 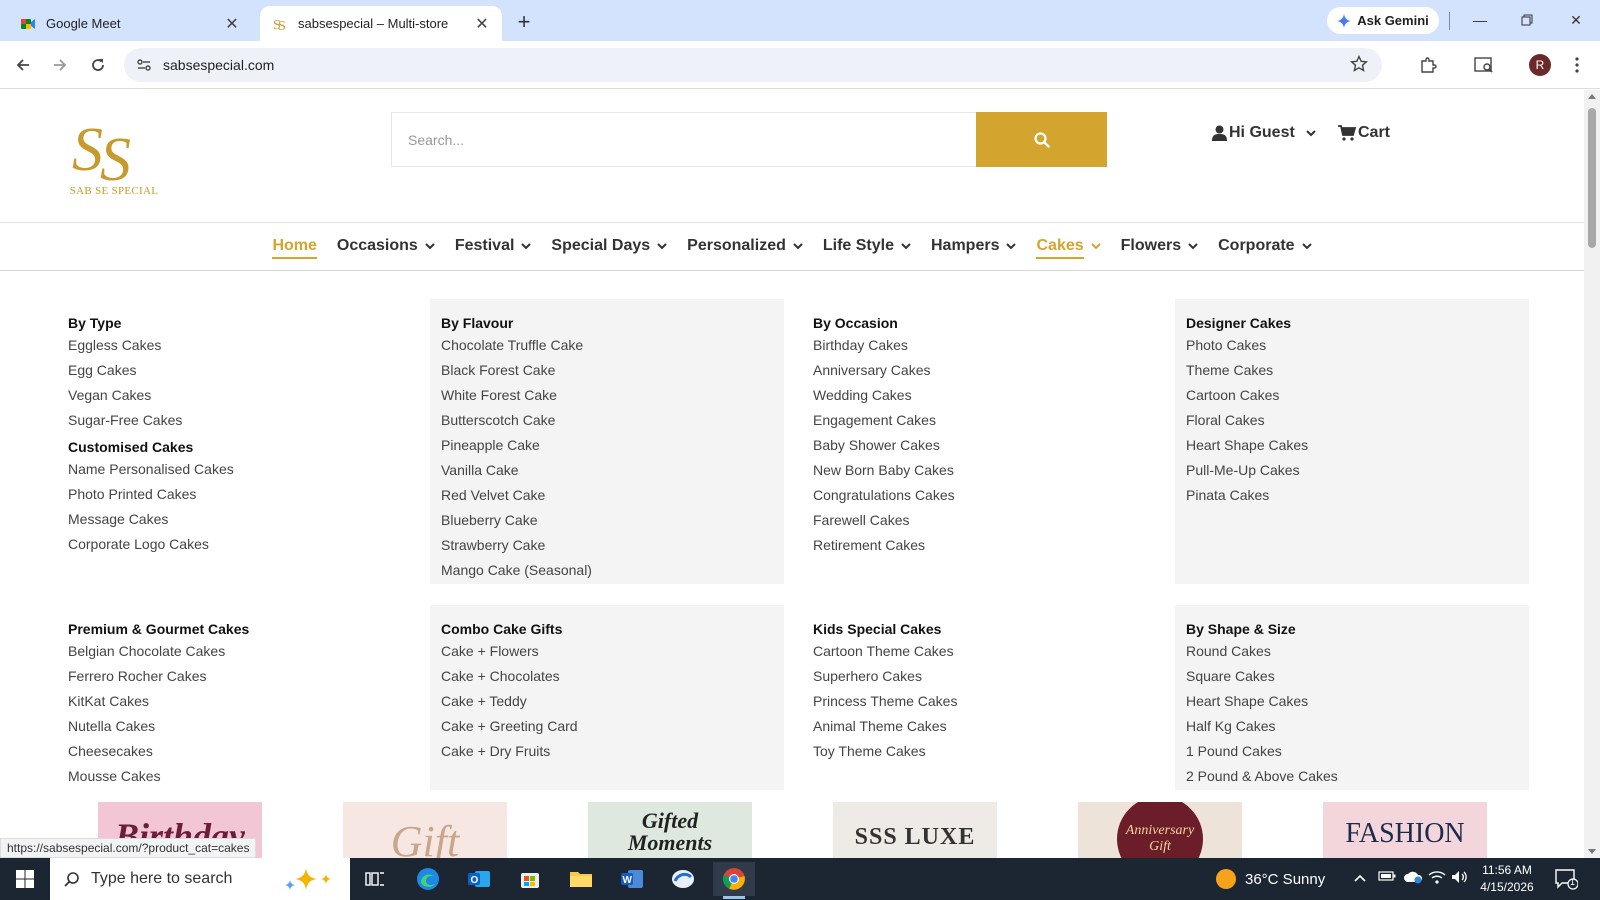 I want to click on menu-link: Vegan Cakes, so click(x=239, y=395).